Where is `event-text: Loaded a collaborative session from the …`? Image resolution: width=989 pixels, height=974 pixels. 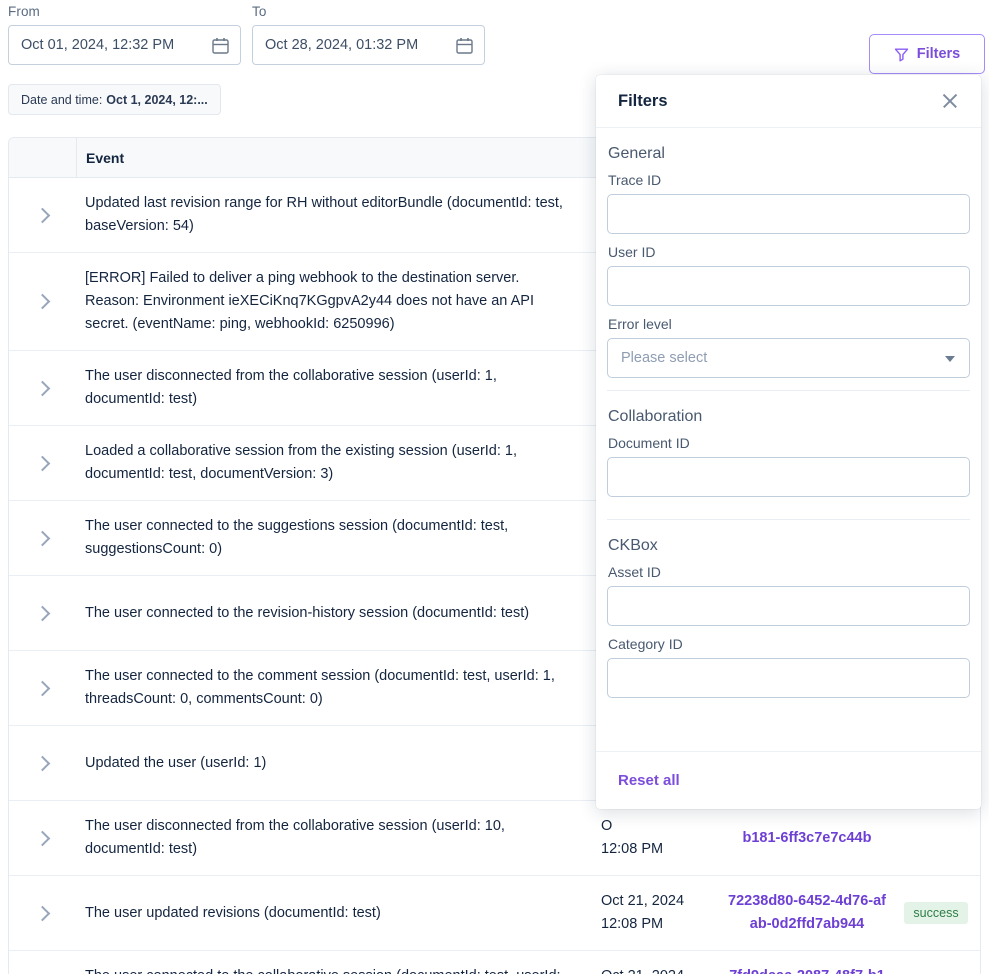 event-text: Loaded a collaborative session from the … is located at coordinates (301, 462).